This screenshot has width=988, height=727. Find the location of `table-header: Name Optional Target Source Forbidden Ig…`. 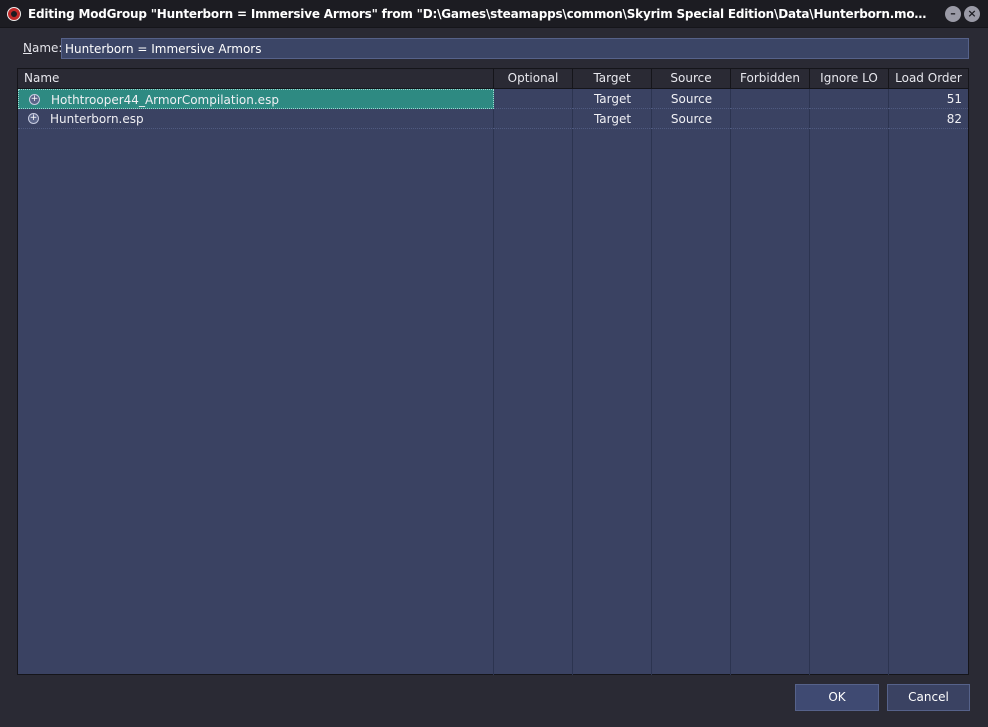

table-header: Name Optional Target Source Forbidden Ig… is located at coordinates (493, 79).